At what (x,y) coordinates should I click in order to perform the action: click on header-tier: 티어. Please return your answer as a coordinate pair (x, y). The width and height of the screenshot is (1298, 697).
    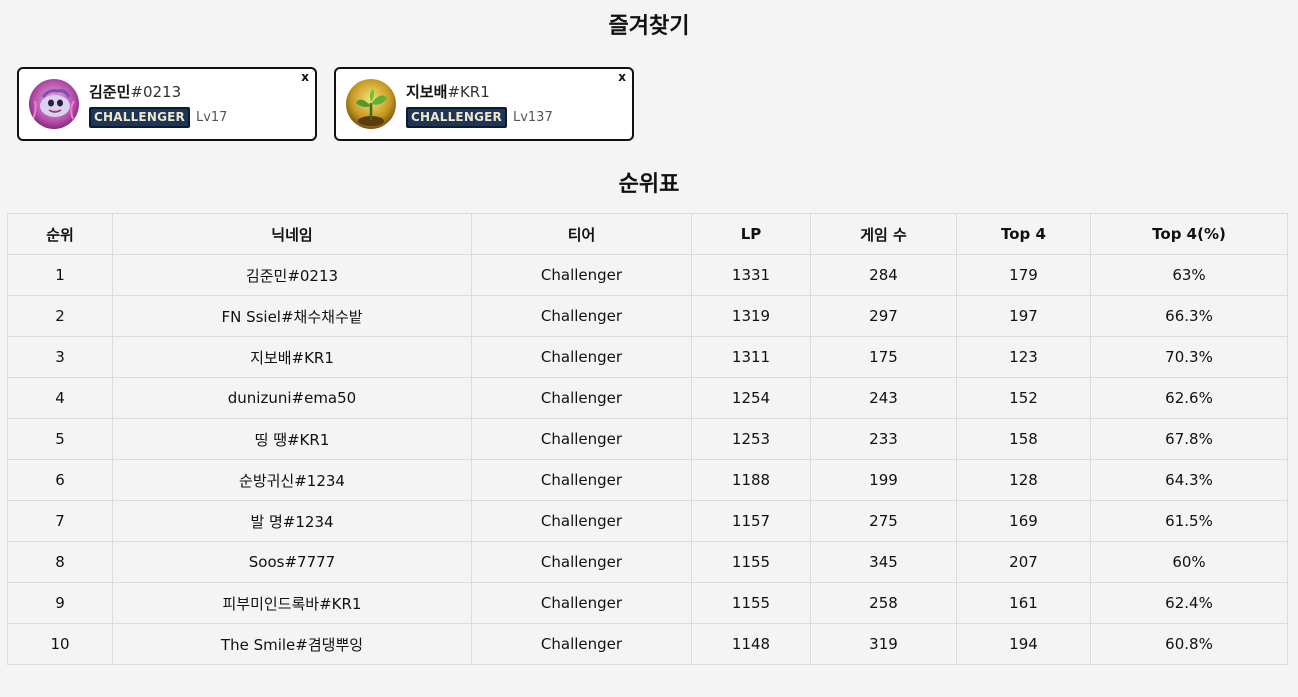
    Looking at the image, I should click on (581, 234).